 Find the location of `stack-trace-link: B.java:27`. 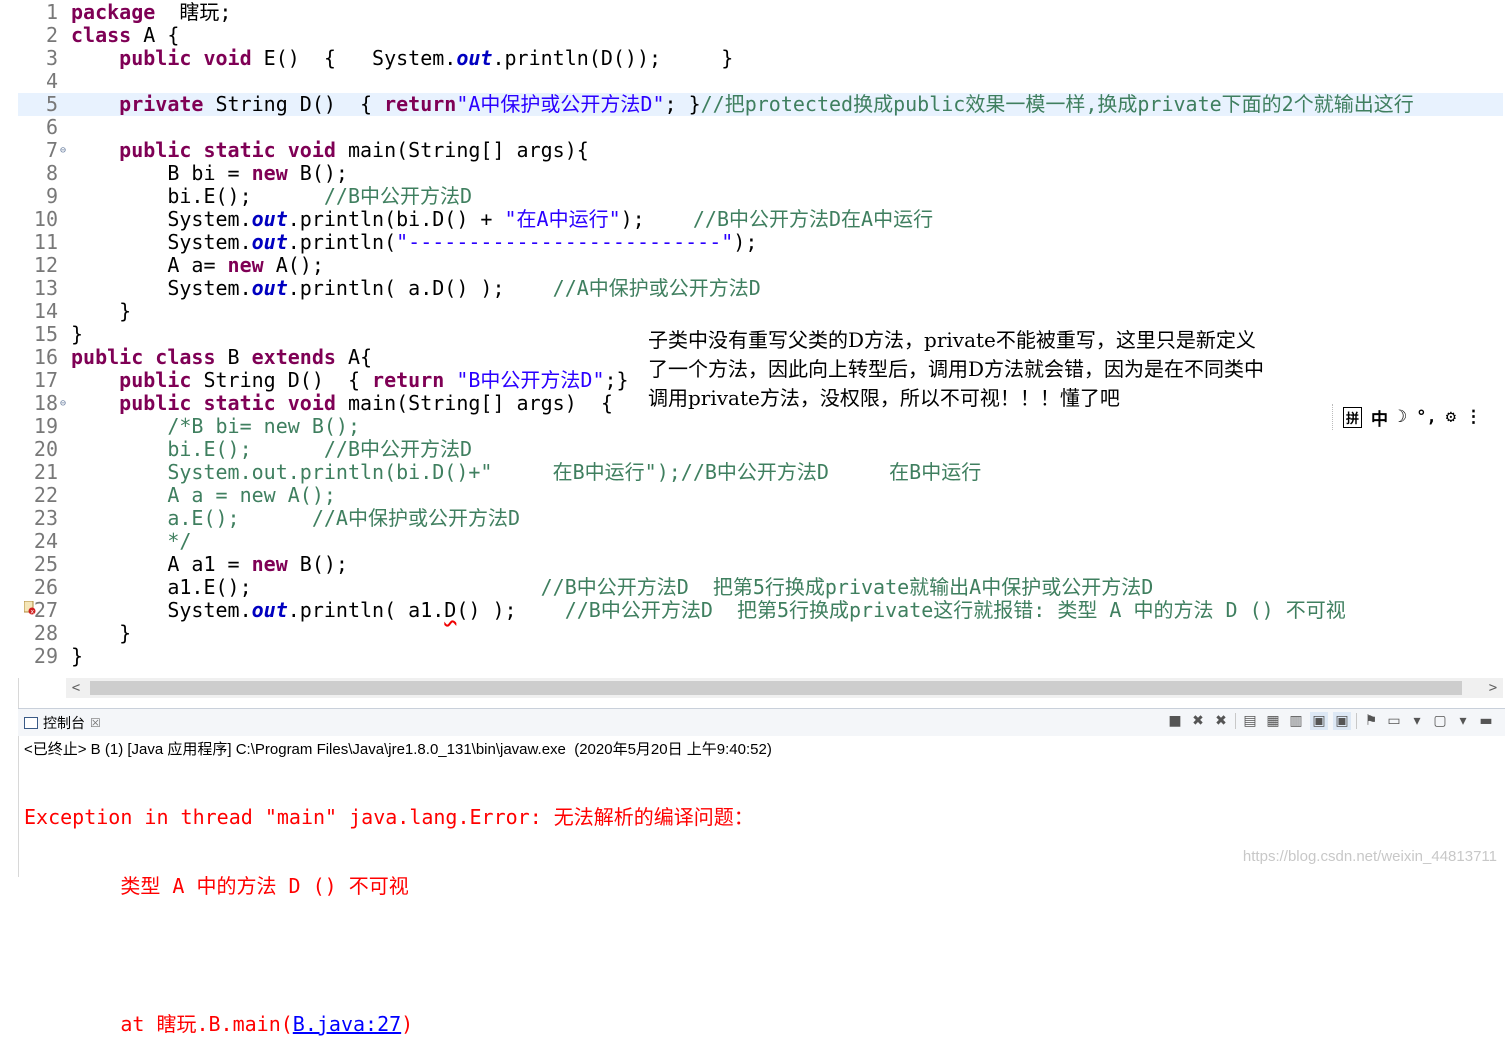

stack-trace-link: B.java:27 is located at coordinates (347, 1024).